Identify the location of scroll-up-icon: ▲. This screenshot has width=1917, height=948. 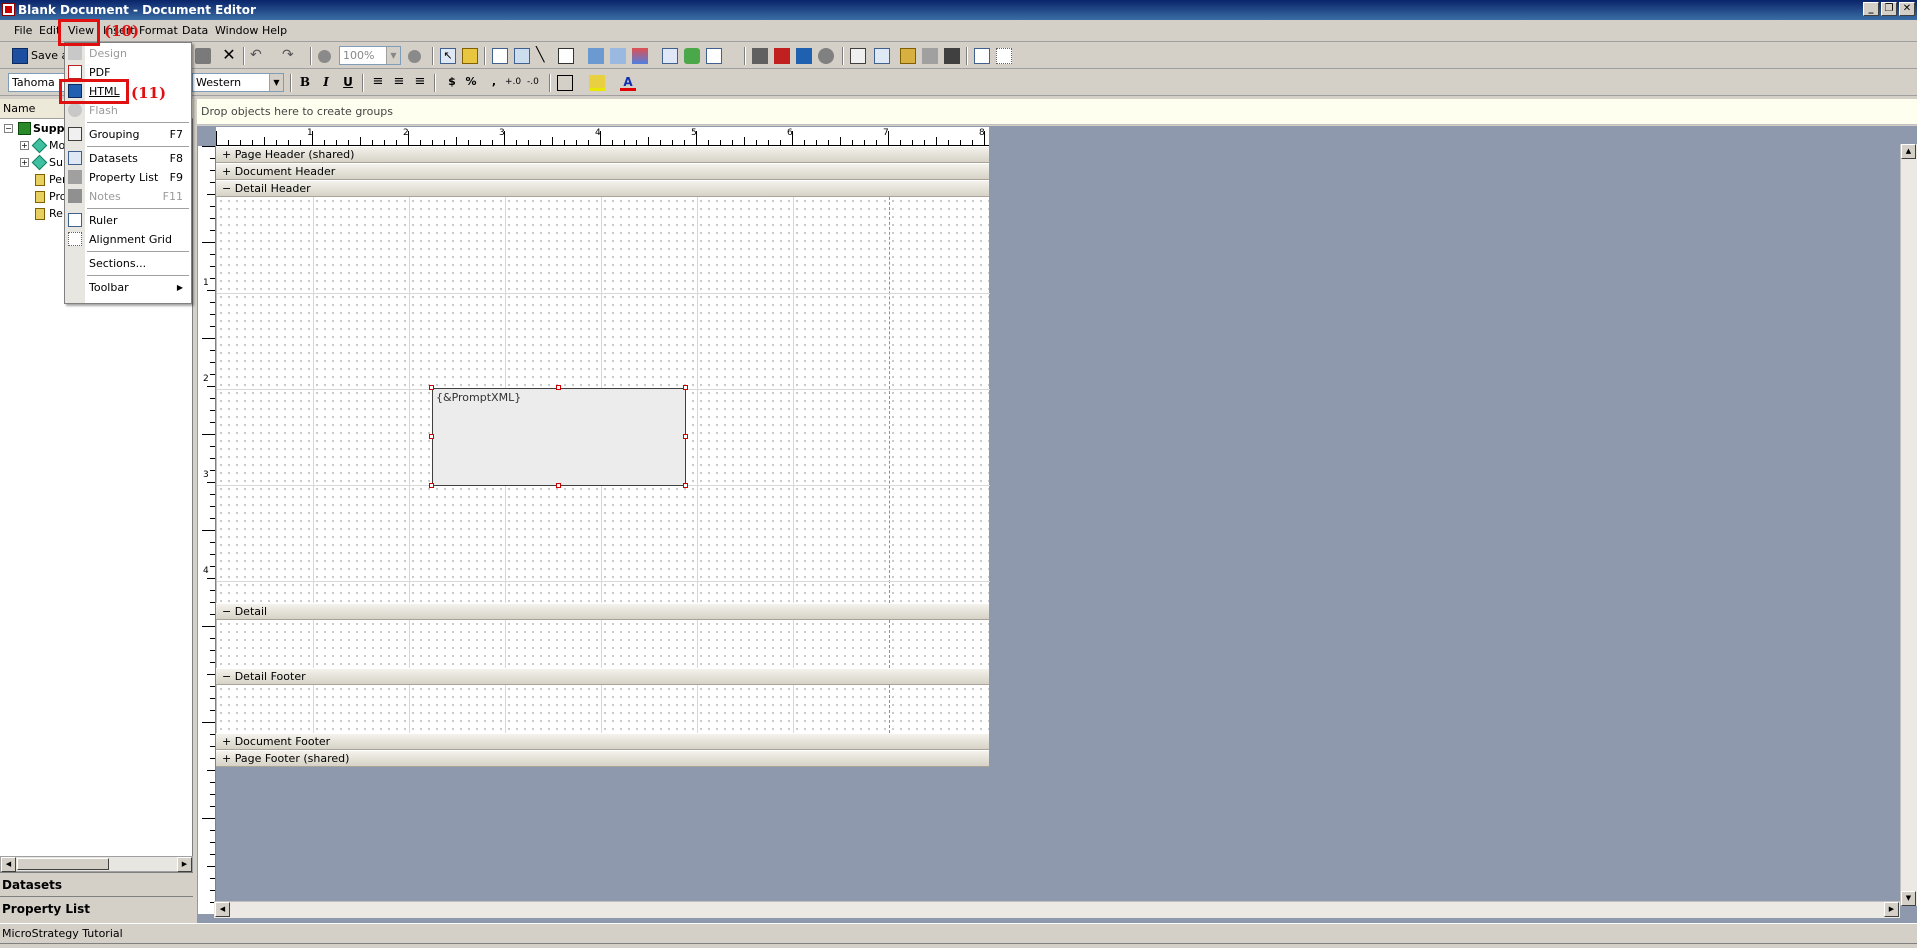
(1908, 151).